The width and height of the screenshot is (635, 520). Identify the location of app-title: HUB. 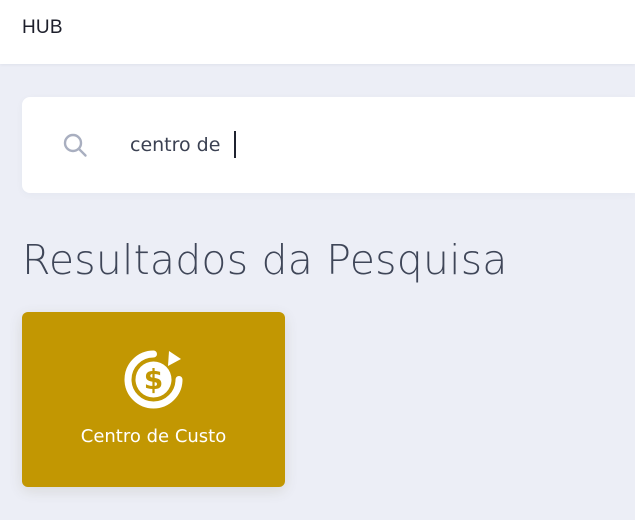
(42, 27).